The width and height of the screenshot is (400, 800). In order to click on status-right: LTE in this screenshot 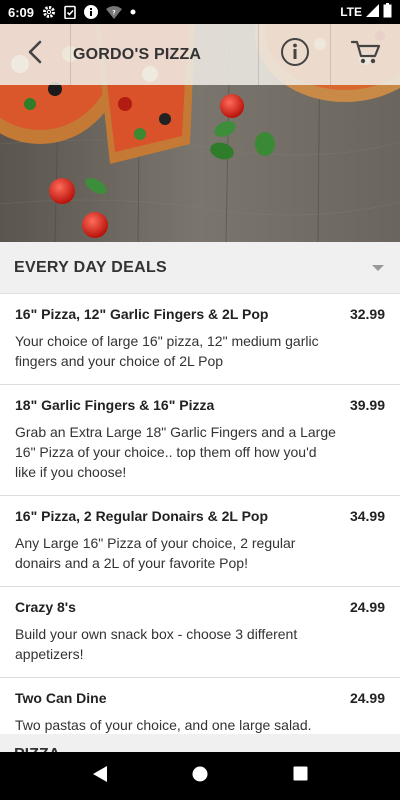, I will do `click(366, 12)`.